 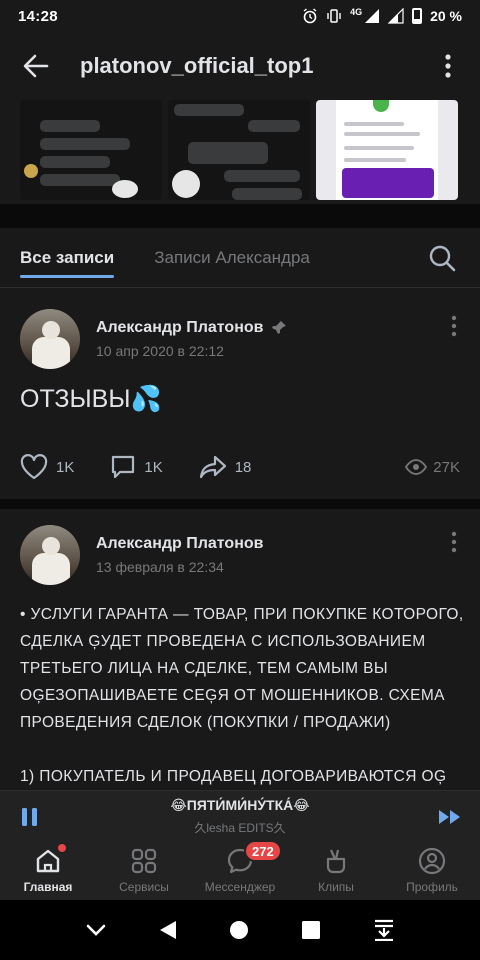 I want to click on recents-square-icon, so click(x=311, y=930).